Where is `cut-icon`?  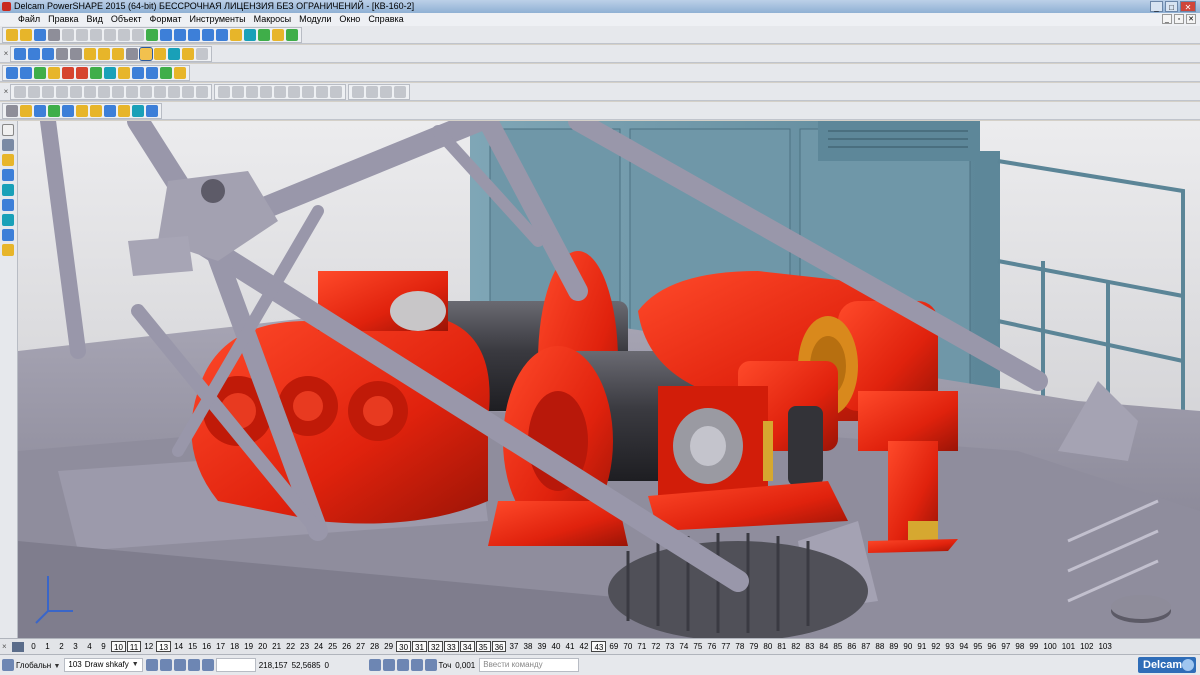 cut-icon is located at coordinates (68, 34).